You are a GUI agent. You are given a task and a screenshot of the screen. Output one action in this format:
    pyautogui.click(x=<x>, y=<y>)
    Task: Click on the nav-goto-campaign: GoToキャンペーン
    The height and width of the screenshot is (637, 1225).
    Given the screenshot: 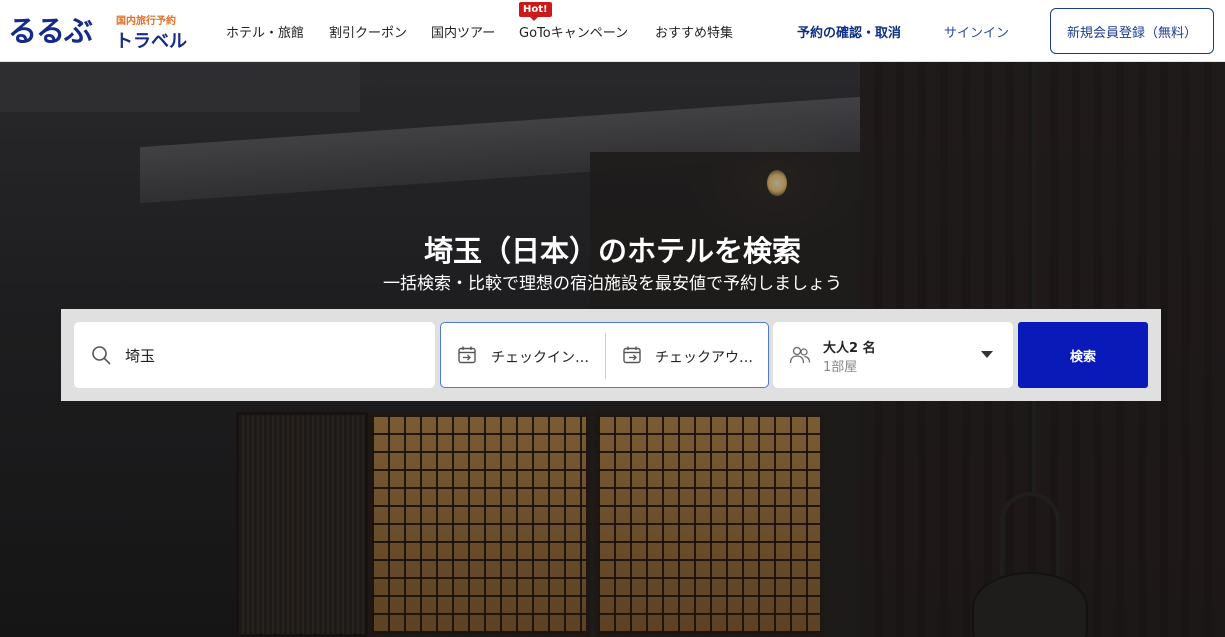 What is the action you would take?
    pyautogui.click(x=573, y=31)
    